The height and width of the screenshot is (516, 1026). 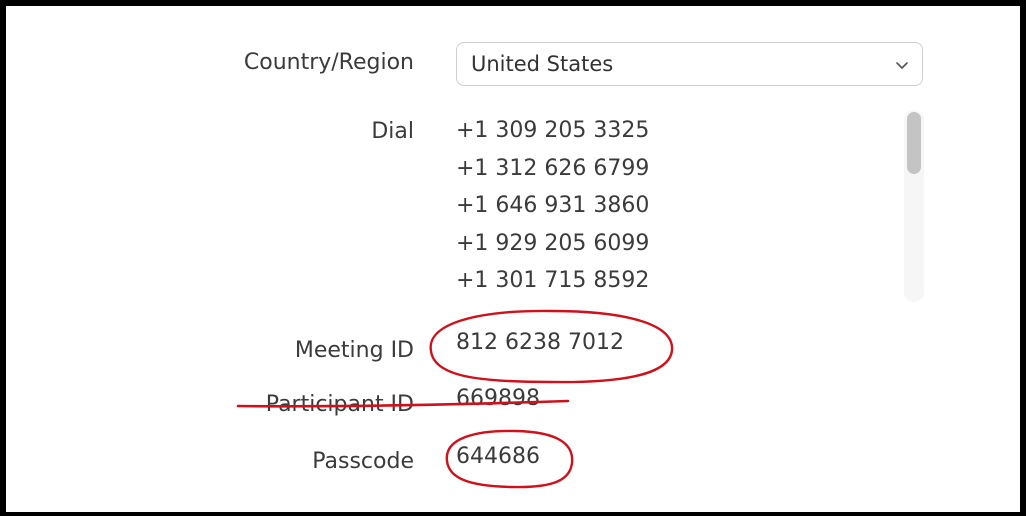 What do you see at coordinates (339, 404) in the screenshot?
I see `participant-id-label: Participant ID` at bounding box center [339, 404].